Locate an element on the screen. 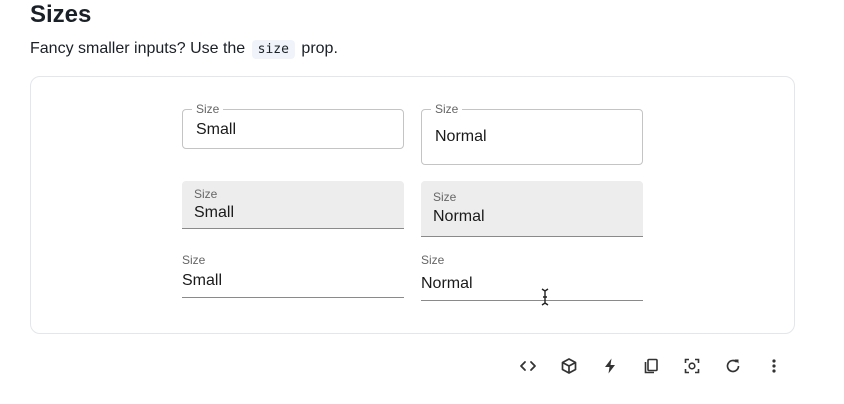 This screenshot has height=404, width=844. outlined-normal-value: Normal is located at coordinates (461, 136).